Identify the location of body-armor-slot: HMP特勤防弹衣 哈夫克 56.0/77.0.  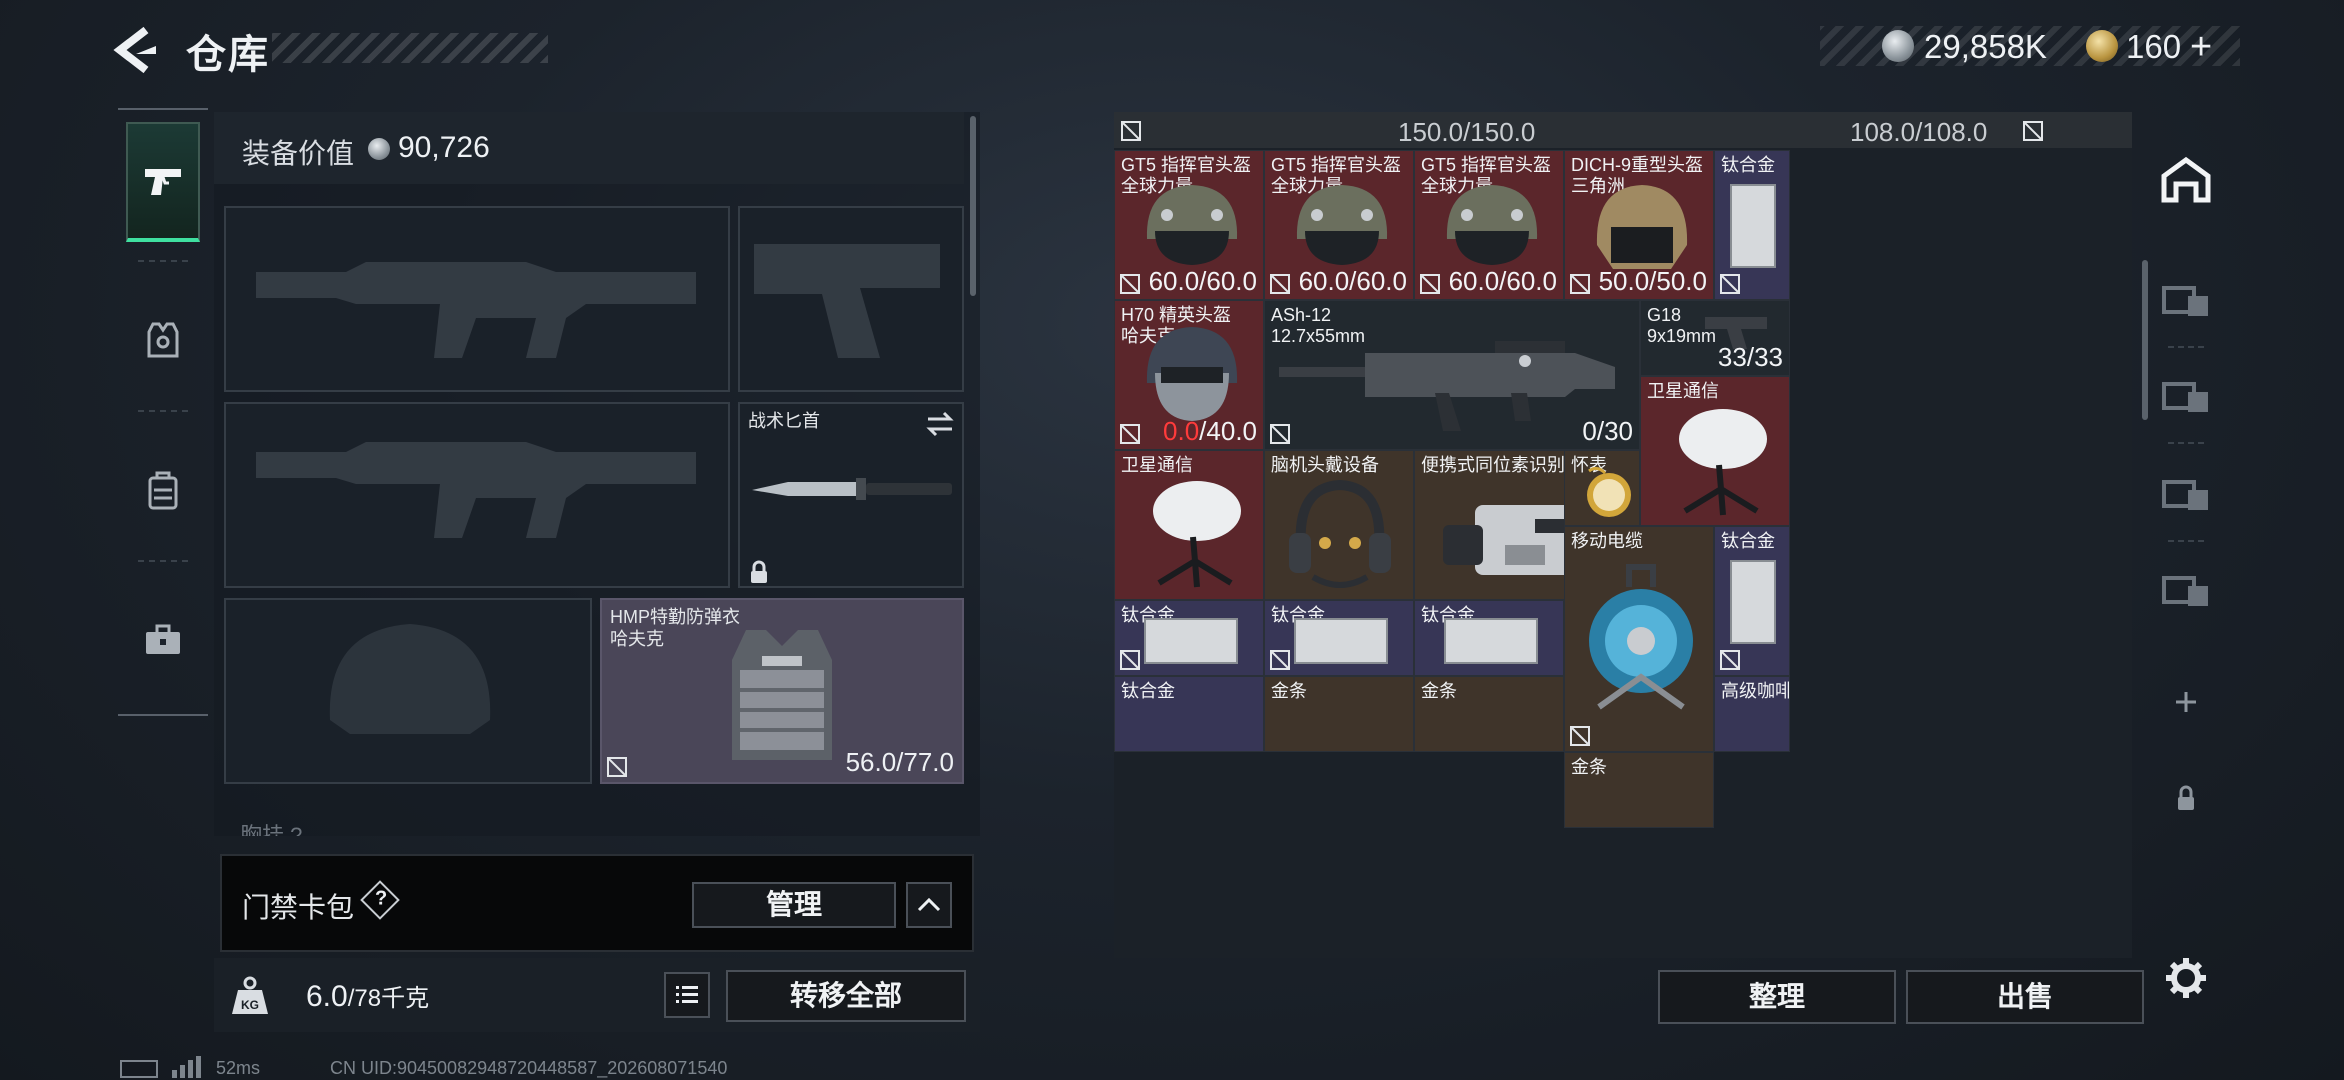
(782, 691).